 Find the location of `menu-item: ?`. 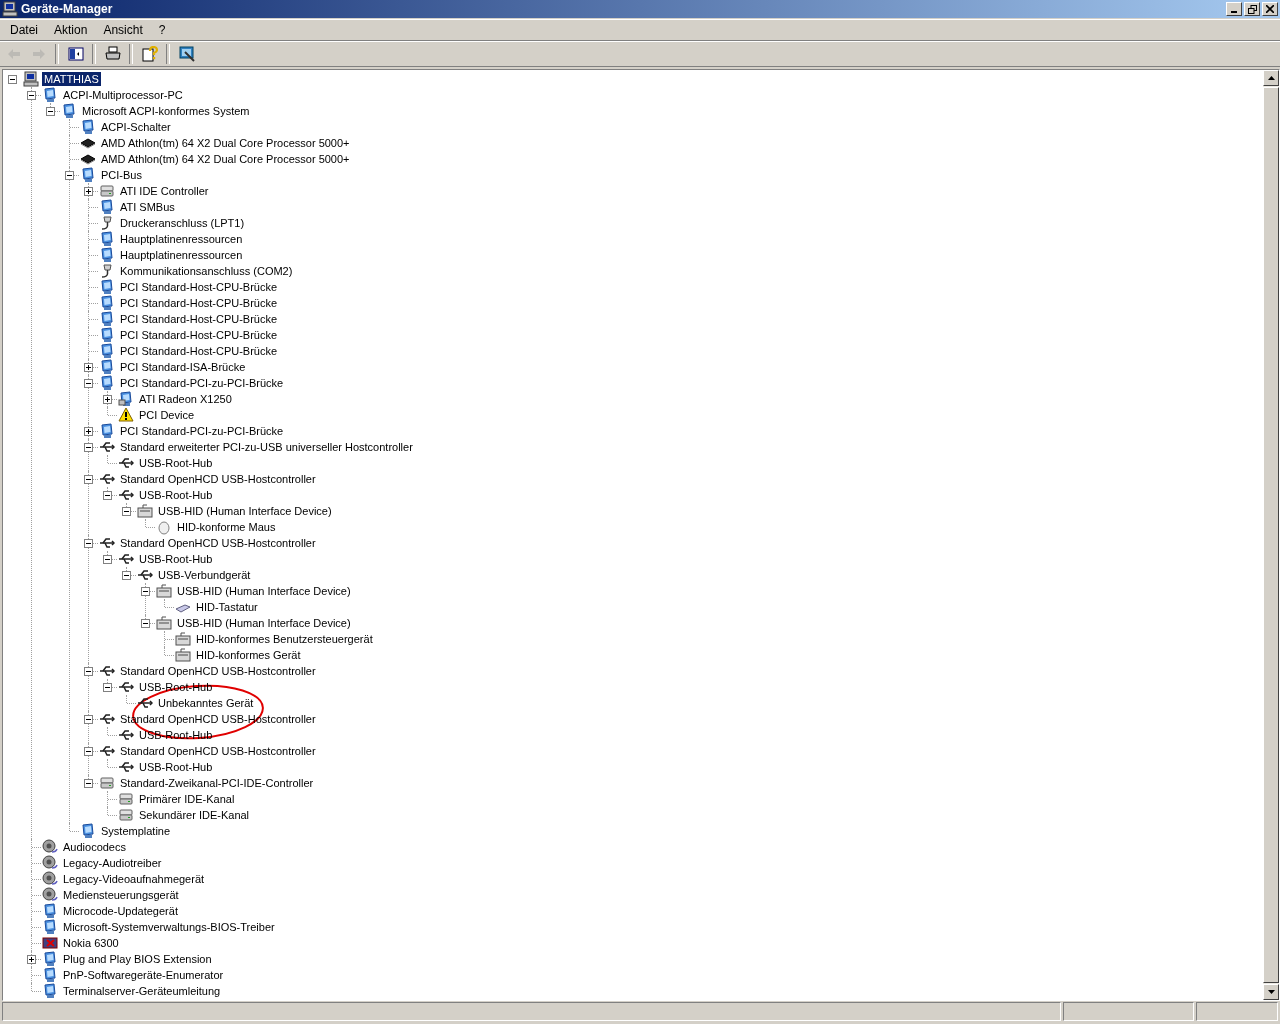

menu-item: ? is located at coordinates (162, 30).